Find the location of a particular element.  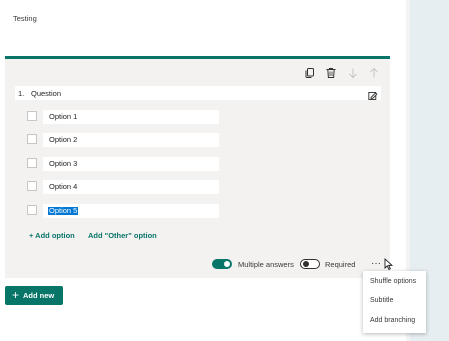

form-title: Testing is located at coordinates (25, 18).